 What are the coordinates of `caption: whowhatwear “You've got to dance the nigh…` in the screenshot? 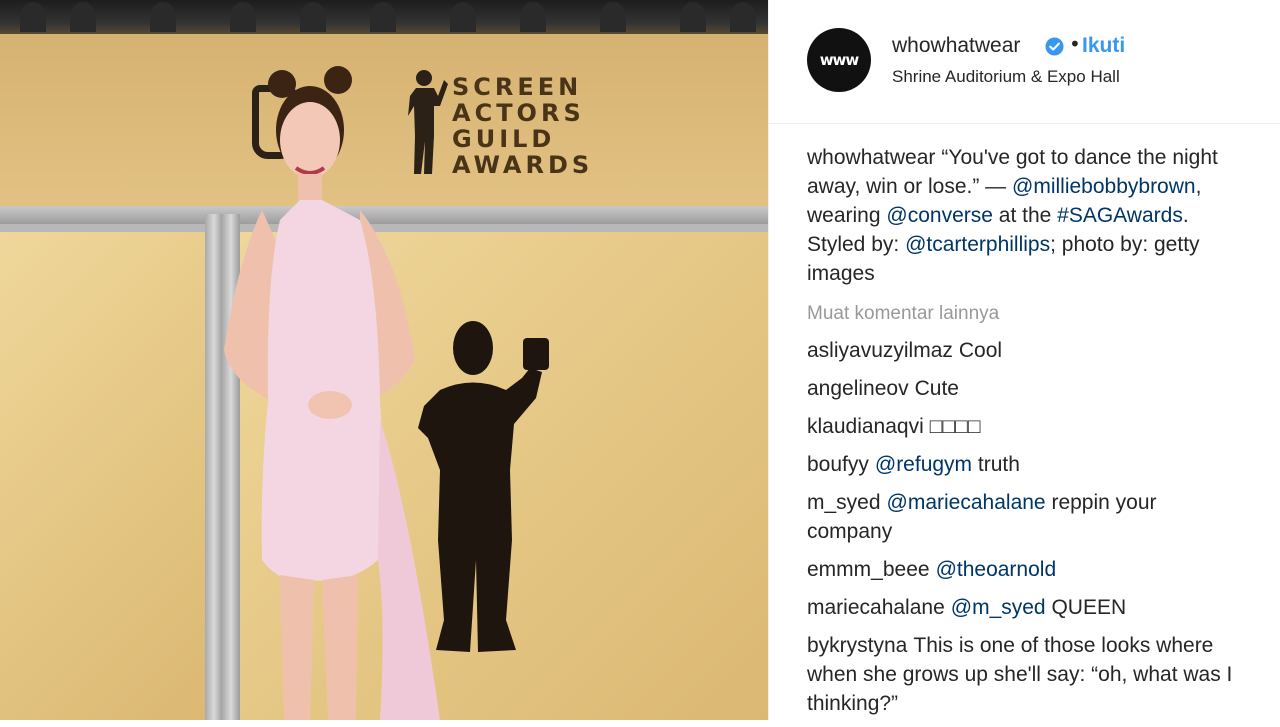 It's located at (1027, 215).